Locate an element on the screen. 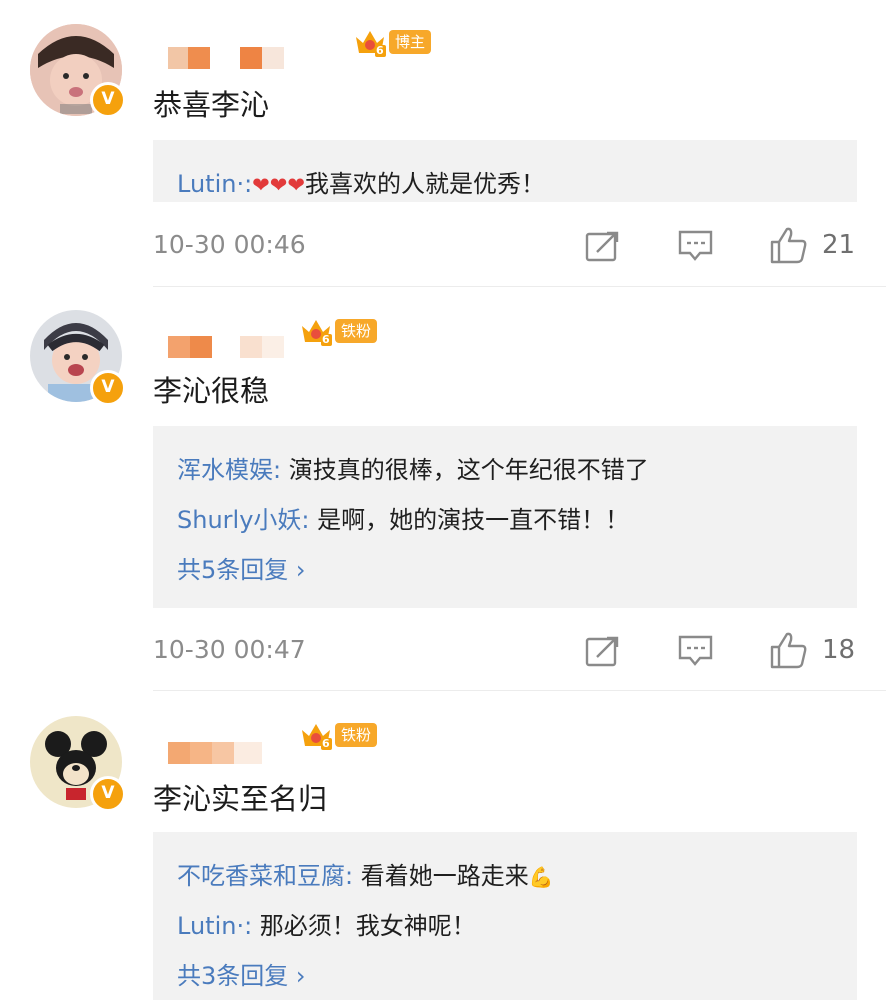 This screenshot has height=1000, width=886. reply-text: 是啊，她的演技一直不错！！ is located at coordinates (469, 520).